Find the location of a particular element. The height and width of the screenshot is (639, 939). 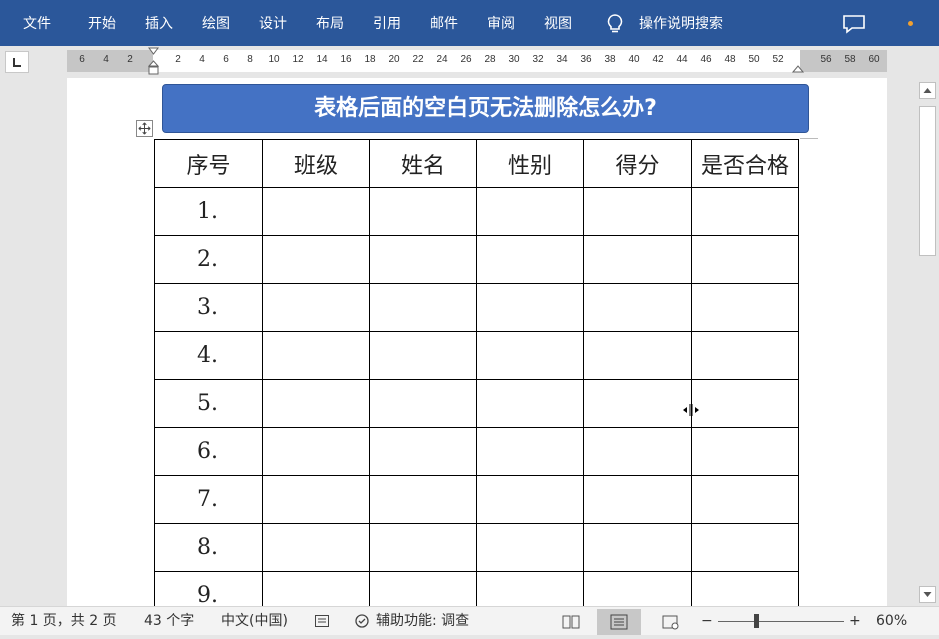

table-header-cell: 序号 is located at coordinates (208, 163).